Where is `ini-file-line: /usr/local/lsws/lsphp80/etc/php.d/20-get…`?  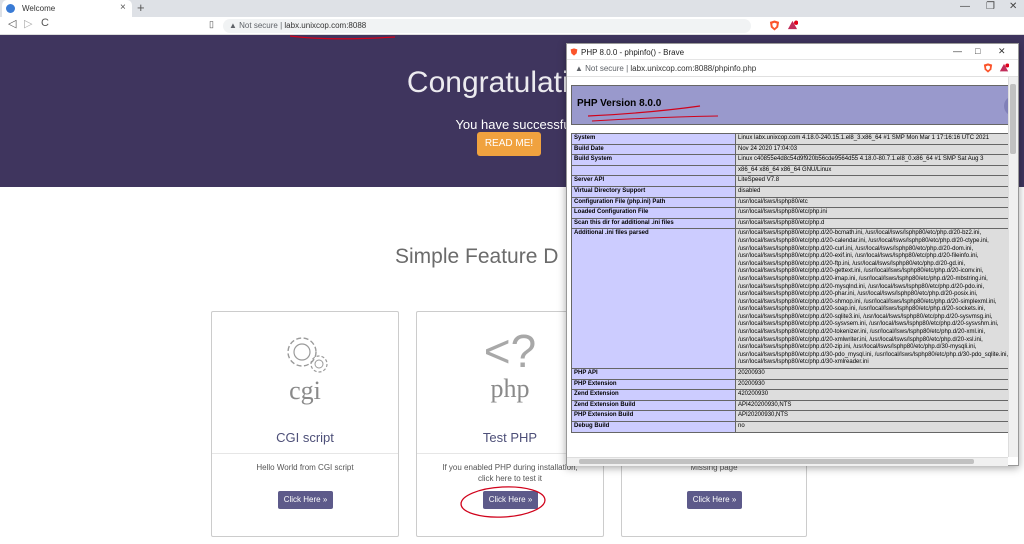 ini-file-line: /usr/local/lsws/lsphp80/etc/php.d/20-get… is located at coordinates (861, 271).